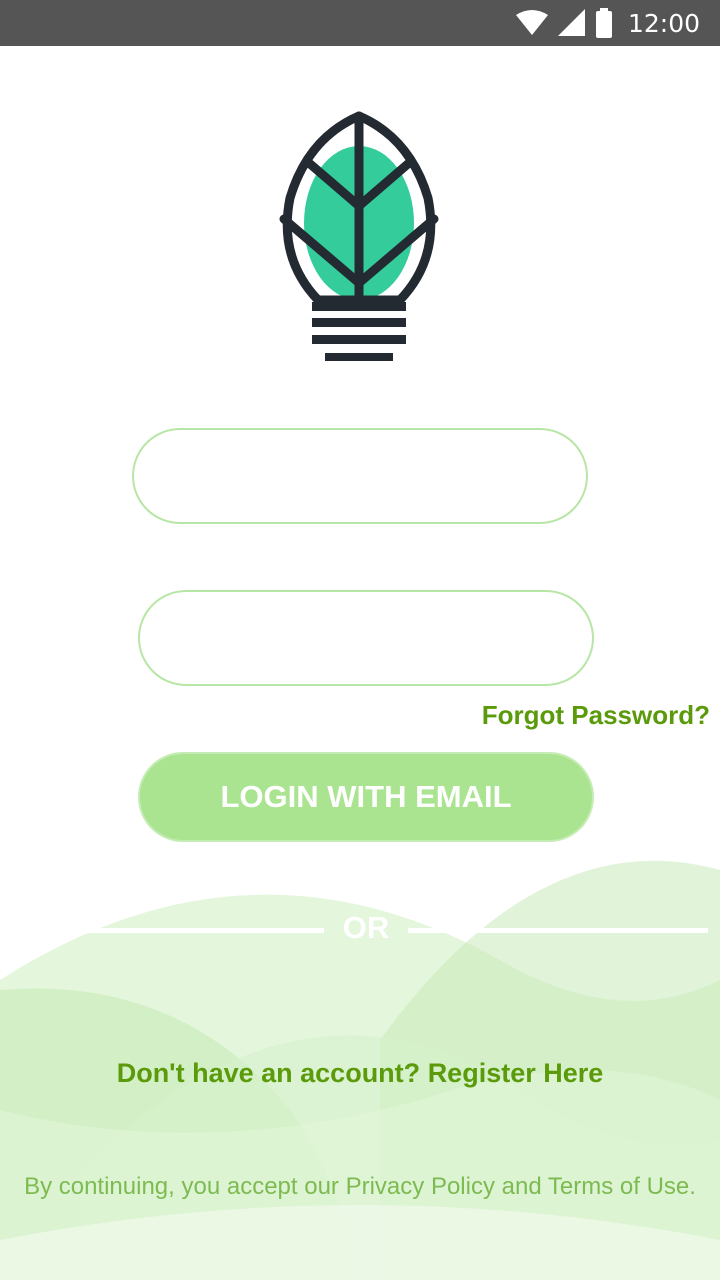 The height and width of the screenshot is (1280, 720). I want to click on or-divider-right, so click(558, 930).